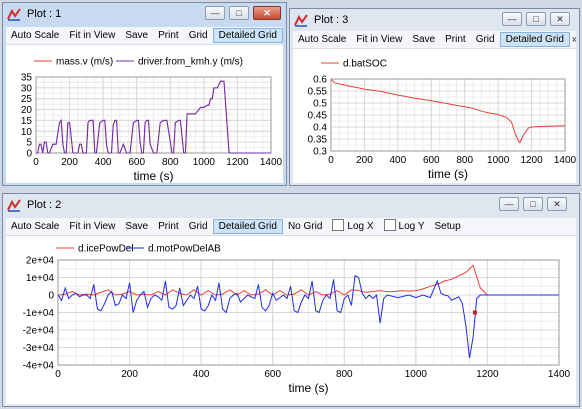 This screenshot has width=582, height=409. Describe the element at coordinates (389, 225) in the screenshot. I see `log-y-checkbox-box` at that location.